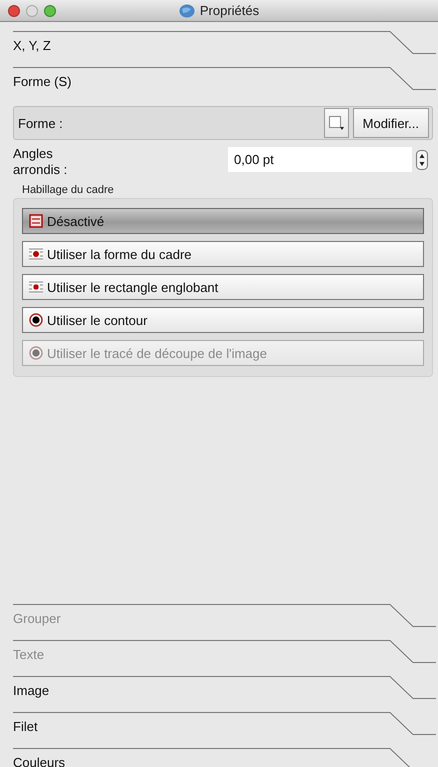 This screenshot has width=438, height=767. Describe the element at coordinates (219, 693) in the screenshot. I see `section-header: Image` at that location.